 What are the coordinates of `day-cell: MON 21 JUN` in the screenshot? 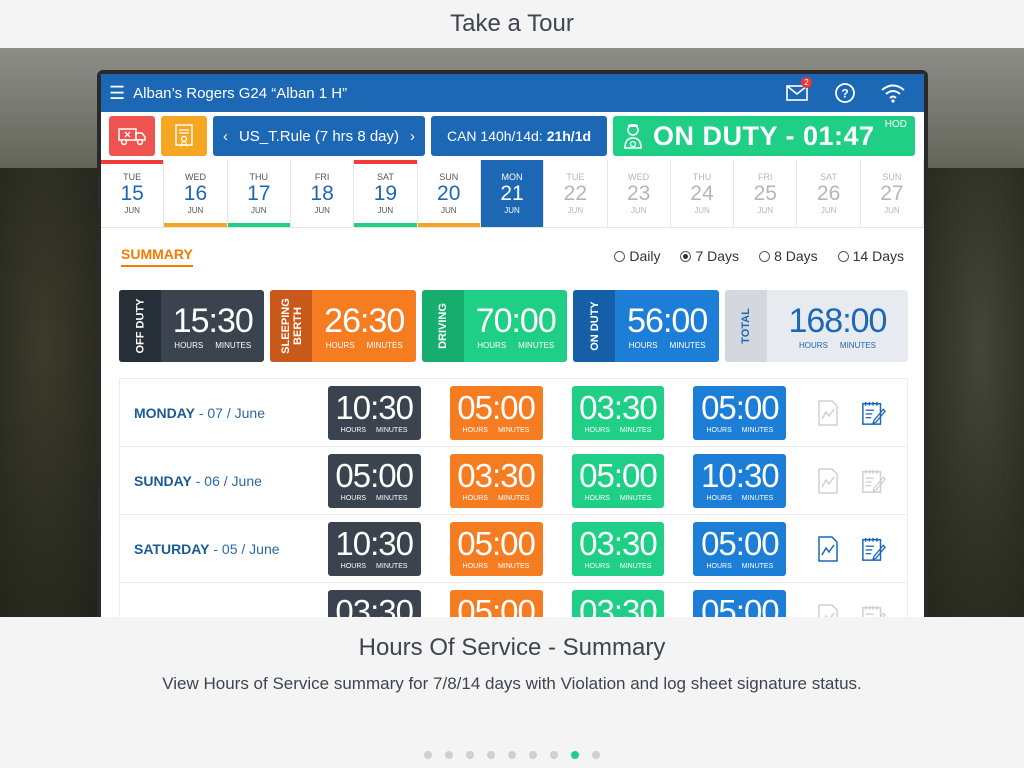 It's located at (512, 193).